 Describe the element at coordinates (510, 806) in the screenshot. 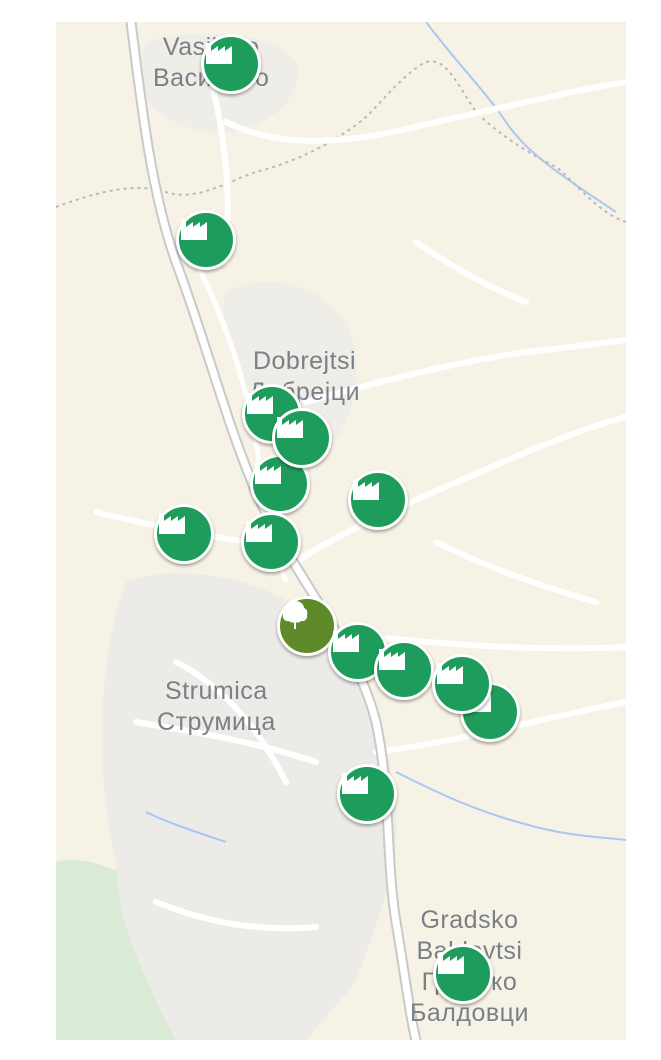

I see `river` at that location.